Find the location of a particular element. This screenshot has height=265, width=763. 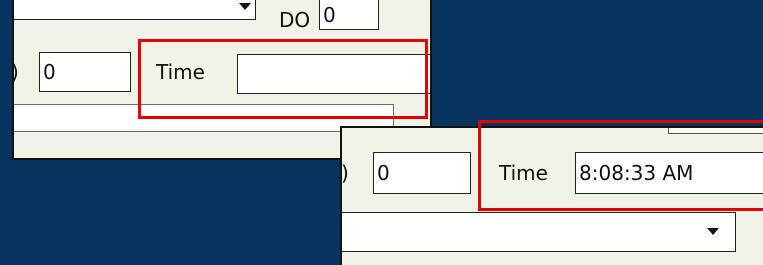

paren-text: ) is located at coordinates (16, 72).